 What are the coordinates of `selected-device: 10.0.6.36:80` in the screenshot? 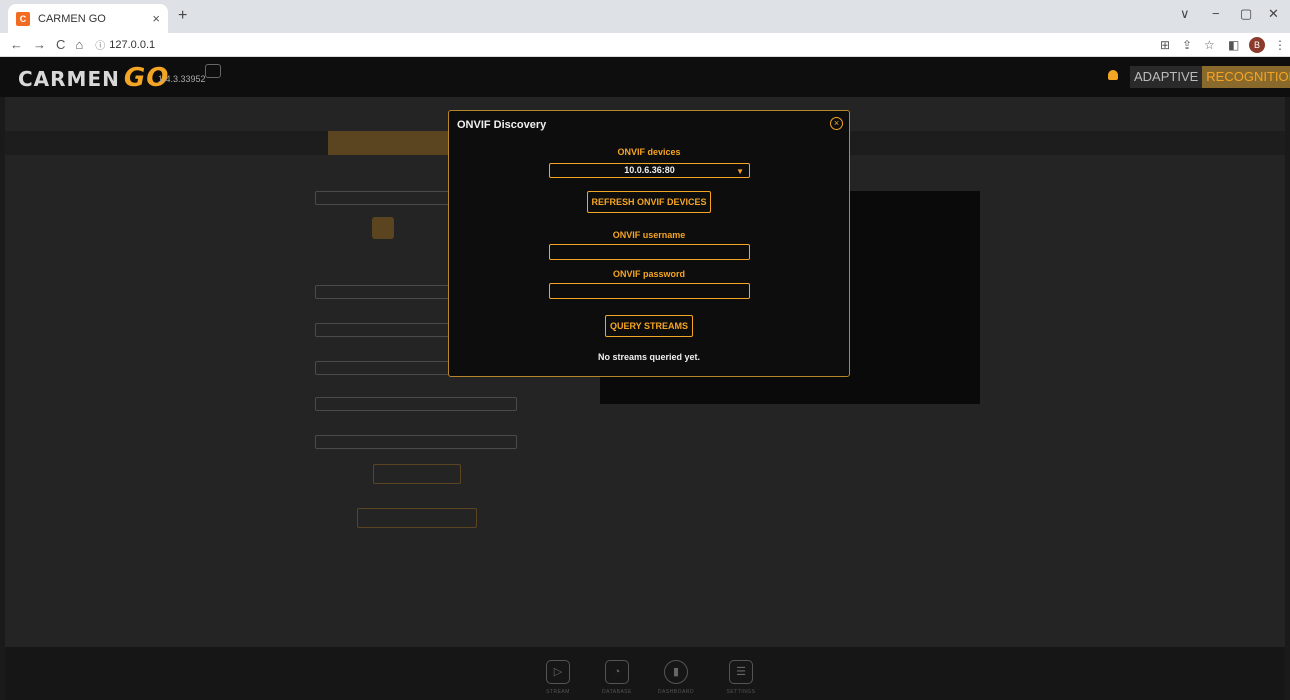 It's located at (649, 170).